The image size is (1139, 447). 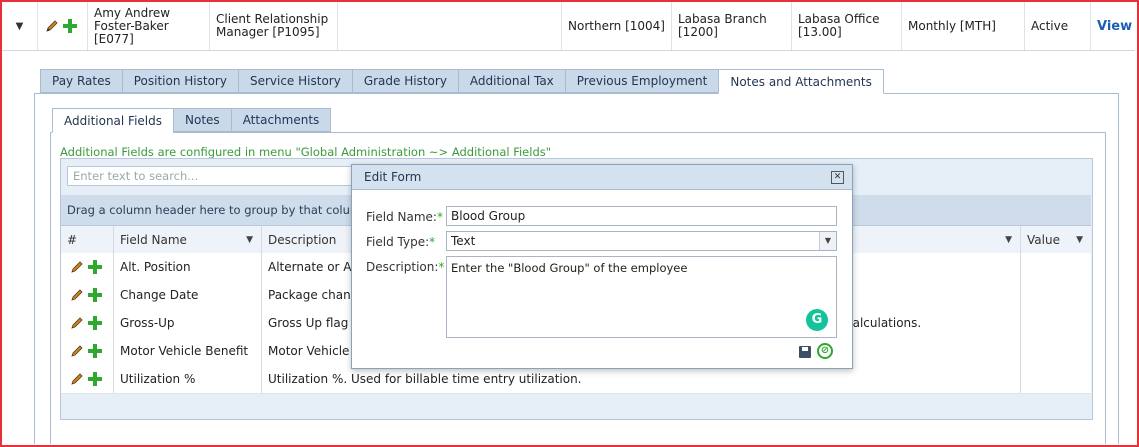 I want to click on column-header-value: Value ▼, so click(x=1056, y=239).